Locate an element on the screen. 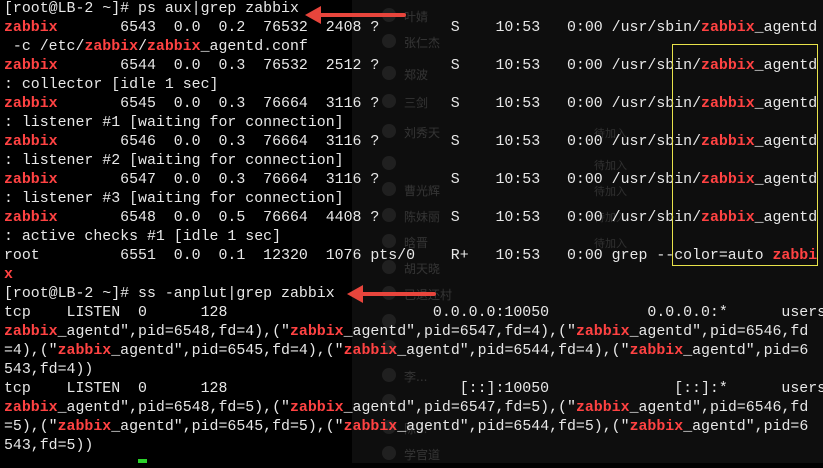 The width and height of the screenshot is (823, 468). terminal-text: =4),(" is located at coordinates (31, 351).